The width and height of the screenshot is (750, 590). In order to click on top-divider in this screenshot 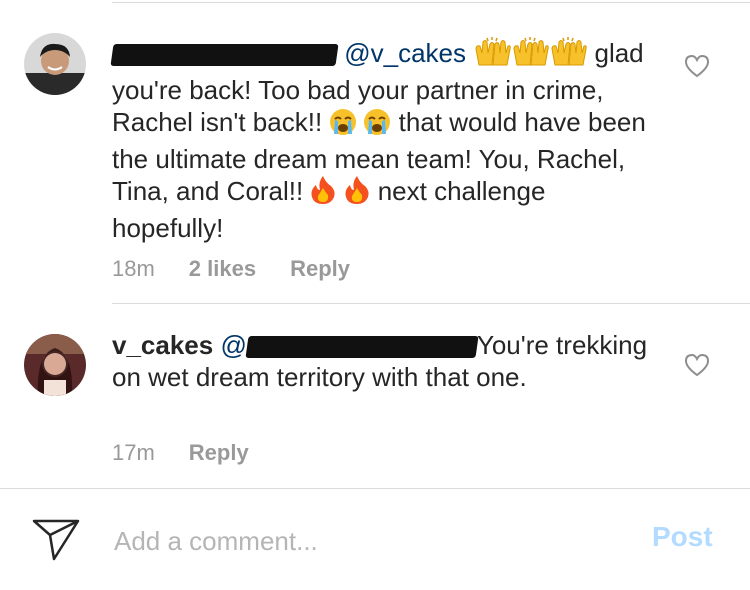, I will do `click(431, 2)`.